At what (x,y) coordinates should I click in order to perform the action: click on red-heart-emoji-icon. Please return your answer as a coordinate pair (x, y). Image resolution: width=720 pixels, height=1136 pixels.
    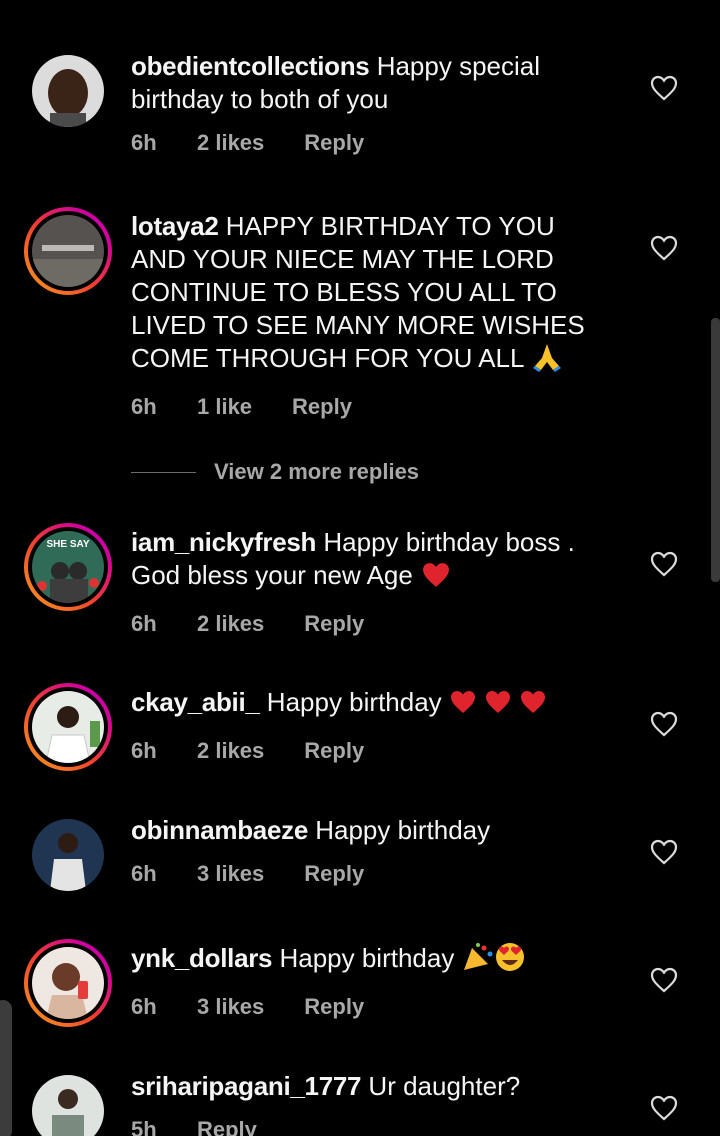
    Looking at the image, I should click on (436, 579).